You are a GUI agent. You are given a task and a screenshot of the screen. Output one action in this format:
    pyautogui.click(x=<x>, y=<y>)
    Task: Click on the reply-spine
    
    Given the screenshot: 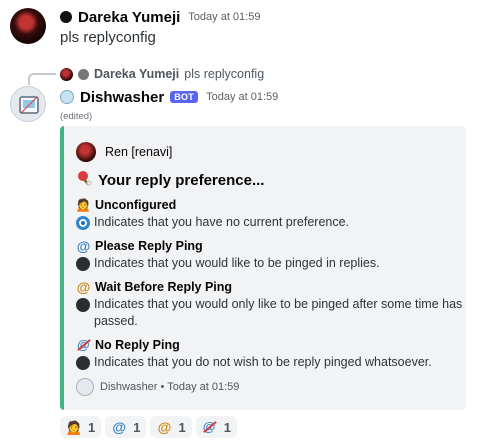 What is the action you would take?
    pyautogui.click(x=42, y=79)
    